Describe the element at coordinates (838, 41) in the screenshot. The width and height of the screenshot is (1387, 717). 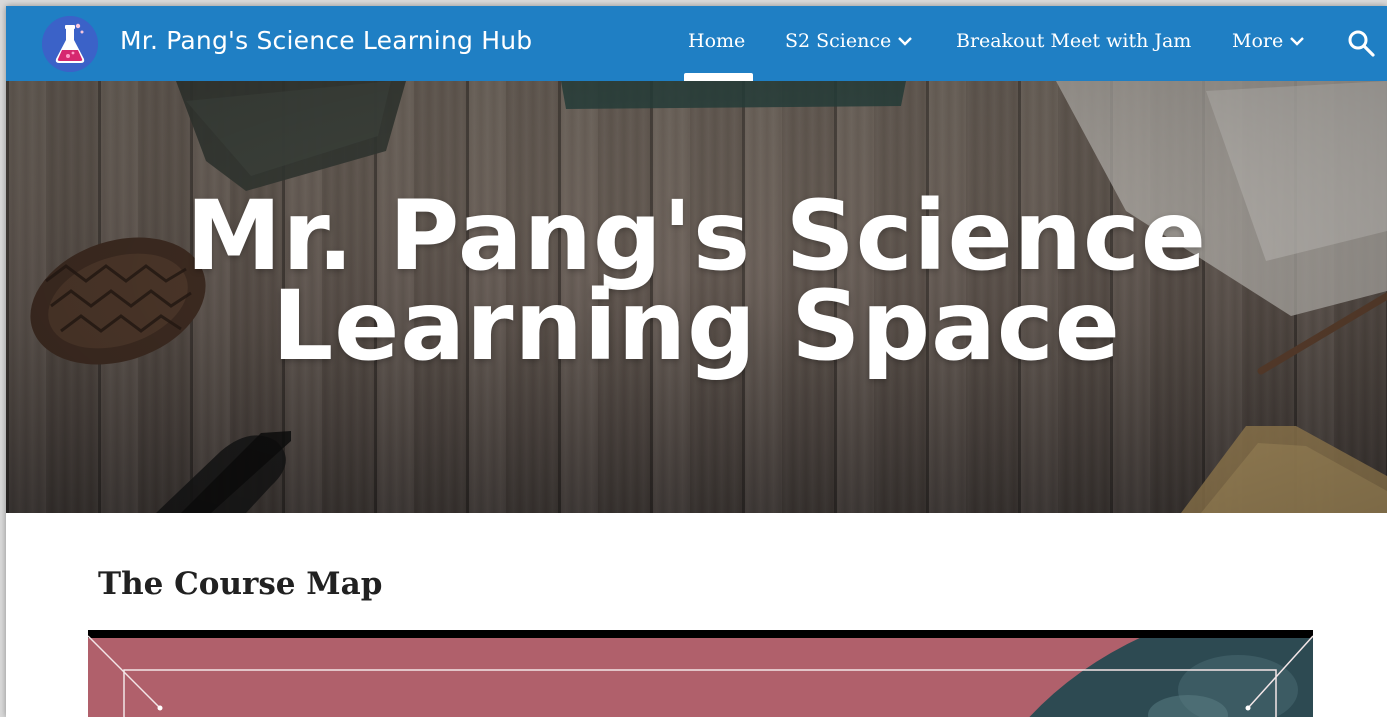
I see `nav-s2-science-label: S2 Science` at that location.